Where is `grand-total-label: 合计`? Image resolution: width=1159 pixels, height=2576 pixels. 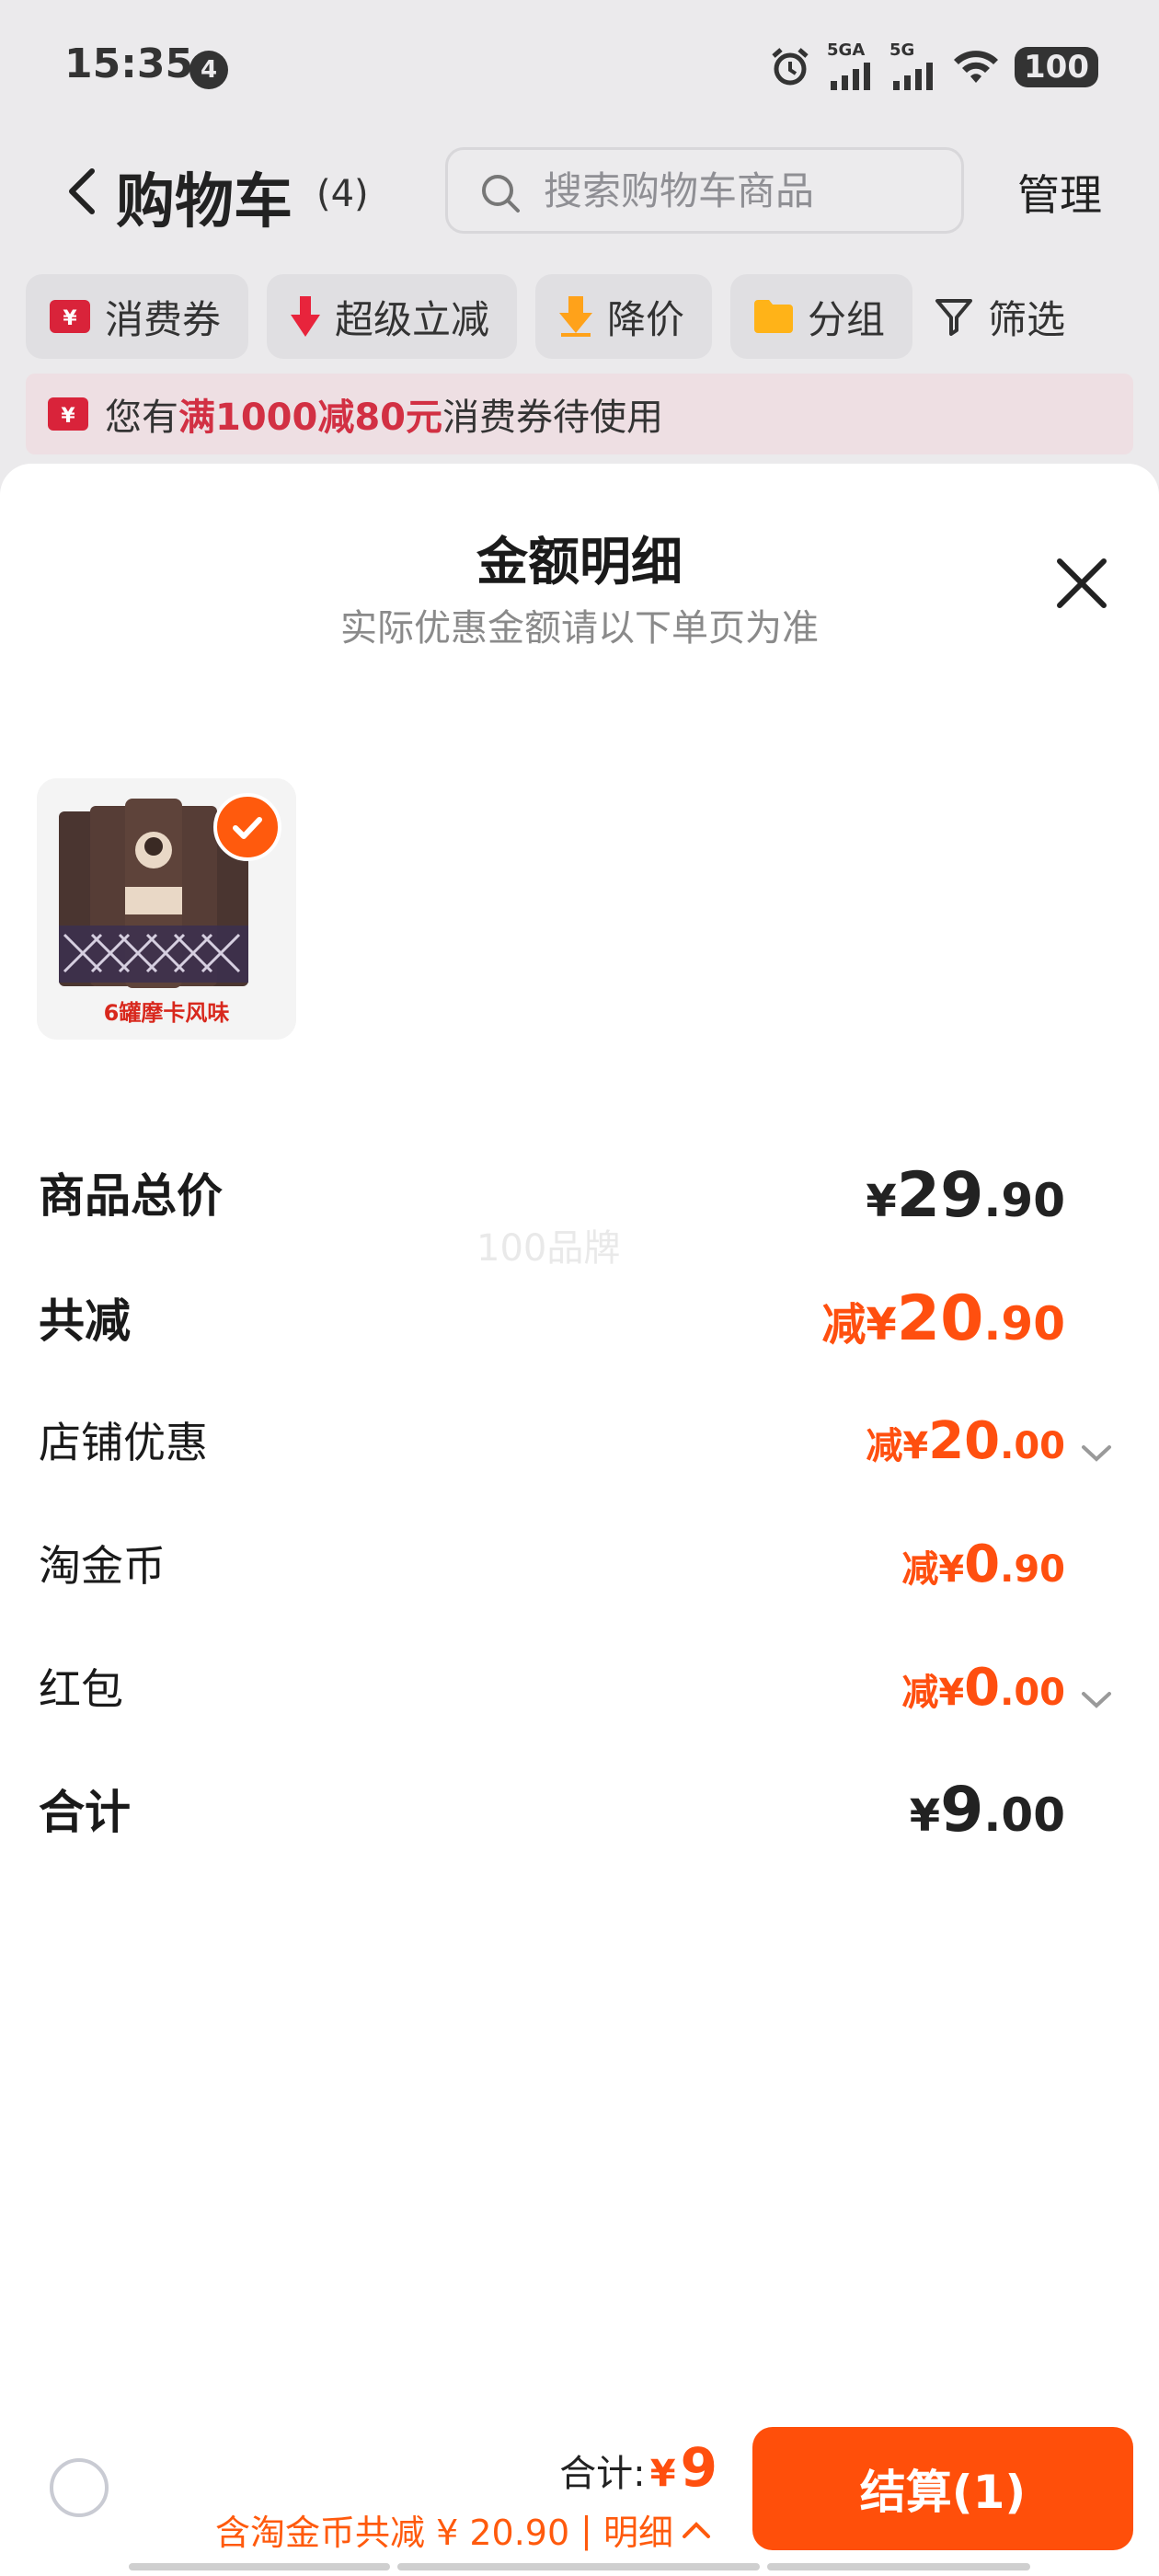
grand-total-label: 合计 is located at coordinates (85, 1812).